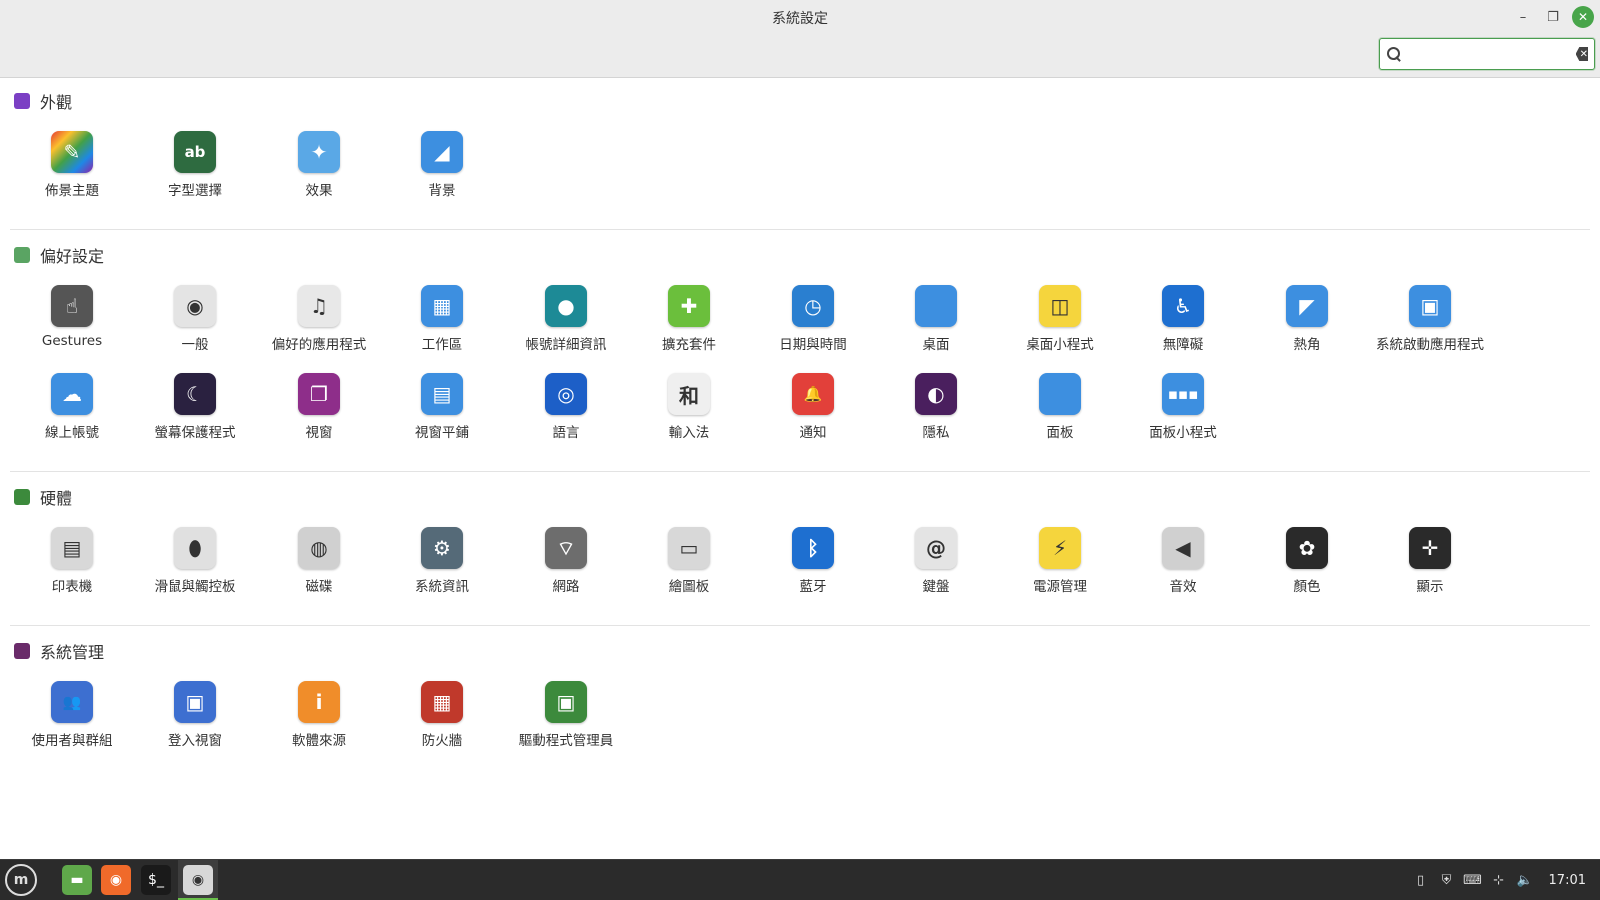  What do you see at coordinates (72, 306) in the screenshot?
I see `gestures-icon: ☝` at bounding box center [72, 306].